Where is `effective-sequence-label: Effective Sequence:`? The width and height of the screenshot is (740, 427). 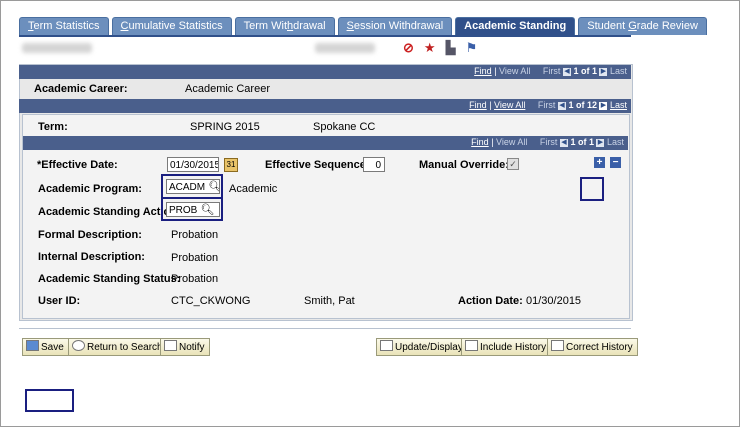
effective-sequence-label: Effective Sequence: is located at coordinates (317, 165).